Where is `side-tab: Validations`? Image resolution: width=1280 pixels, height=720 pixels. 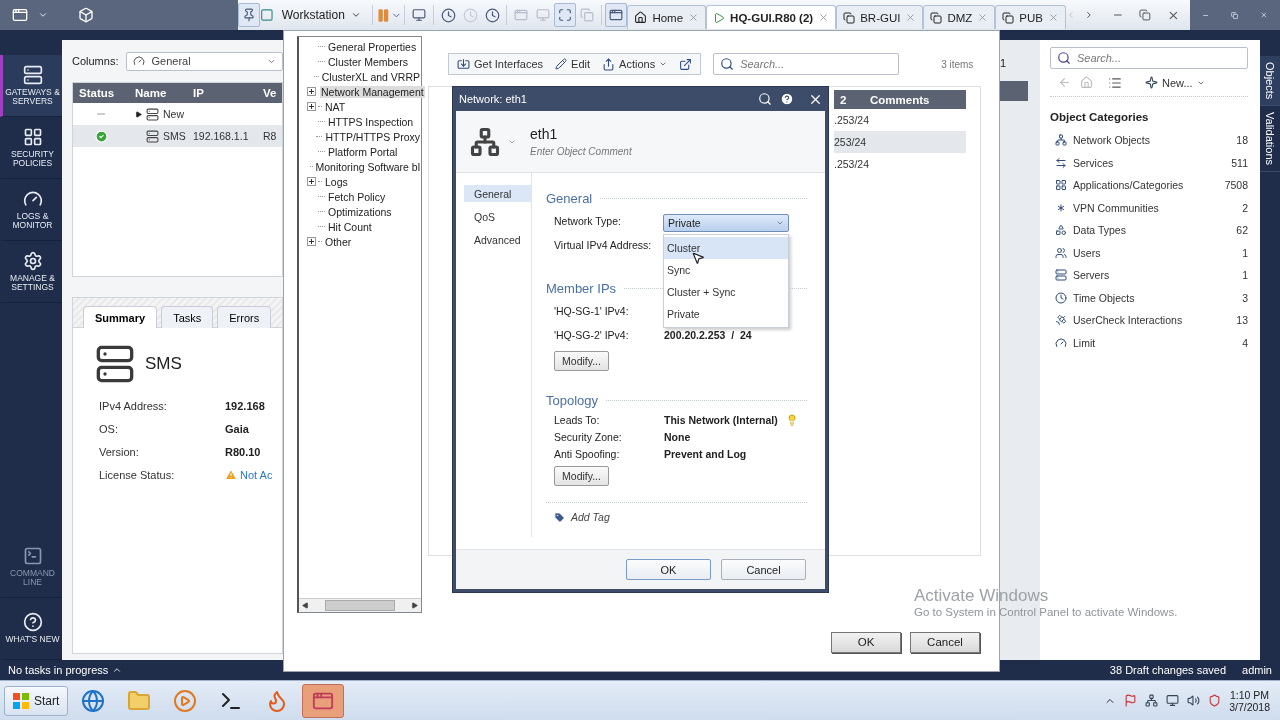 side-tab: Validations is located at coordinates (1270, 139).